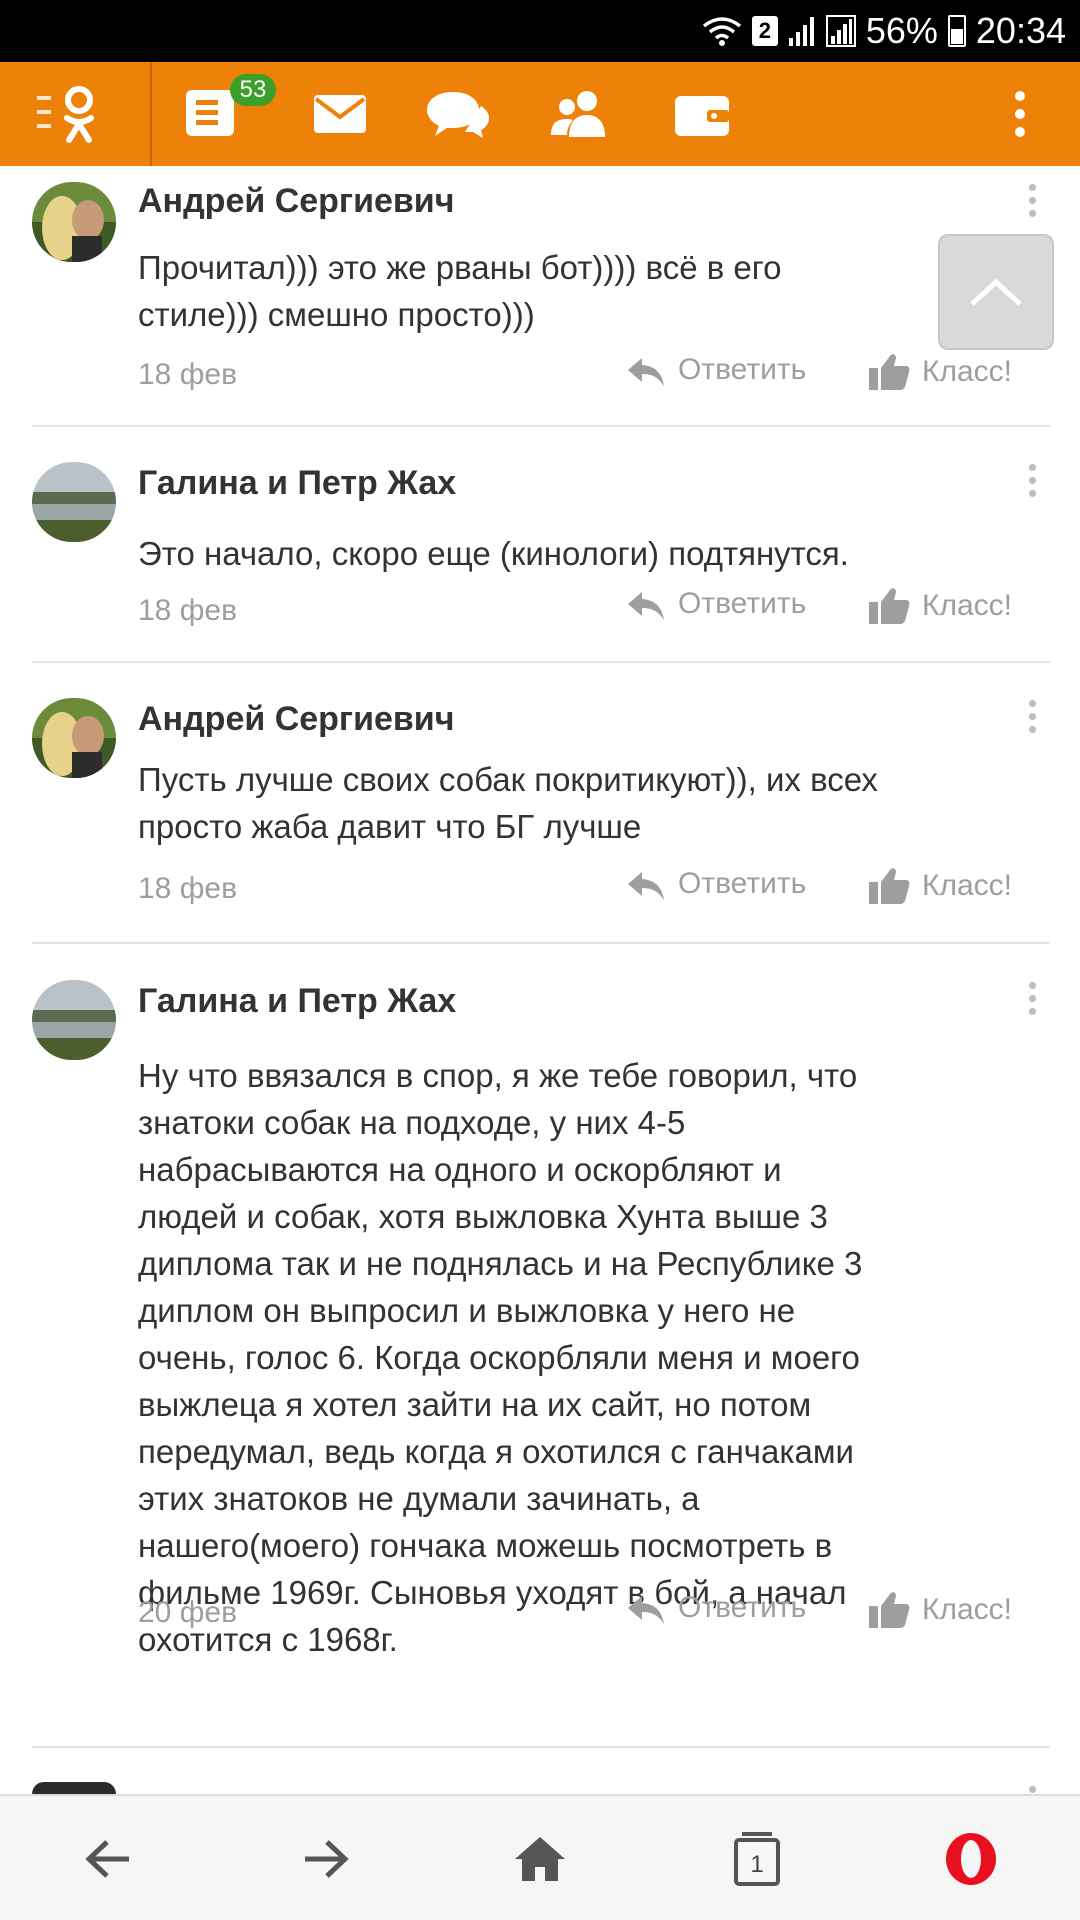 This screenshot has height=1920, width=1080. I want to click on battery-percent: 56%, so click(901, 30).